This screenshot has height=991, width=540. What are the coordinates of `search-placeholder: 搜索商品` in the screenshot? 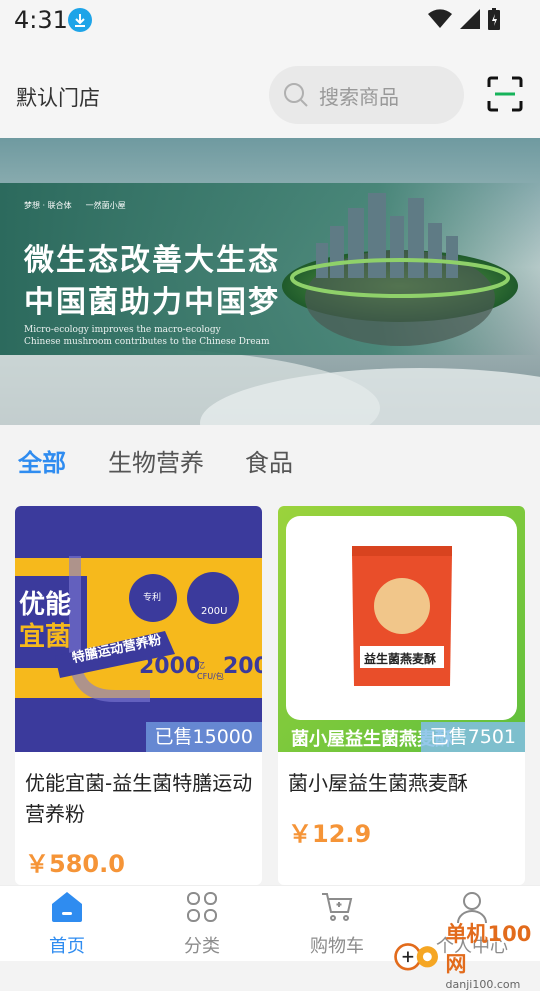 It's located at (359, 96).